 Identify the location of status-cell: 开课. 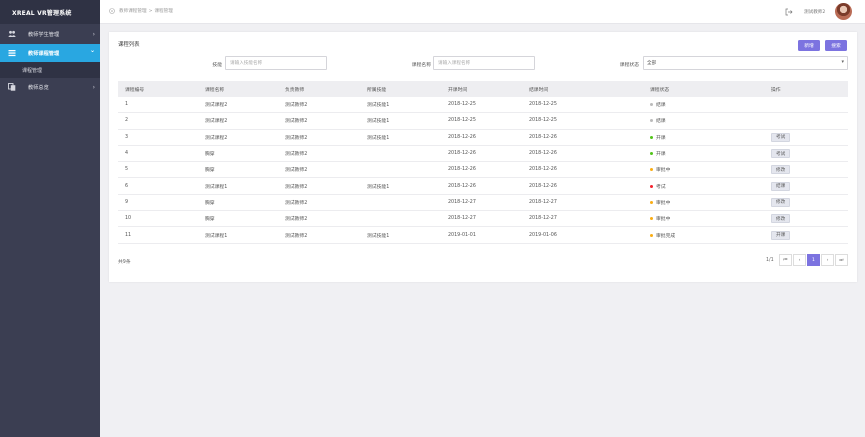
(703, 137).